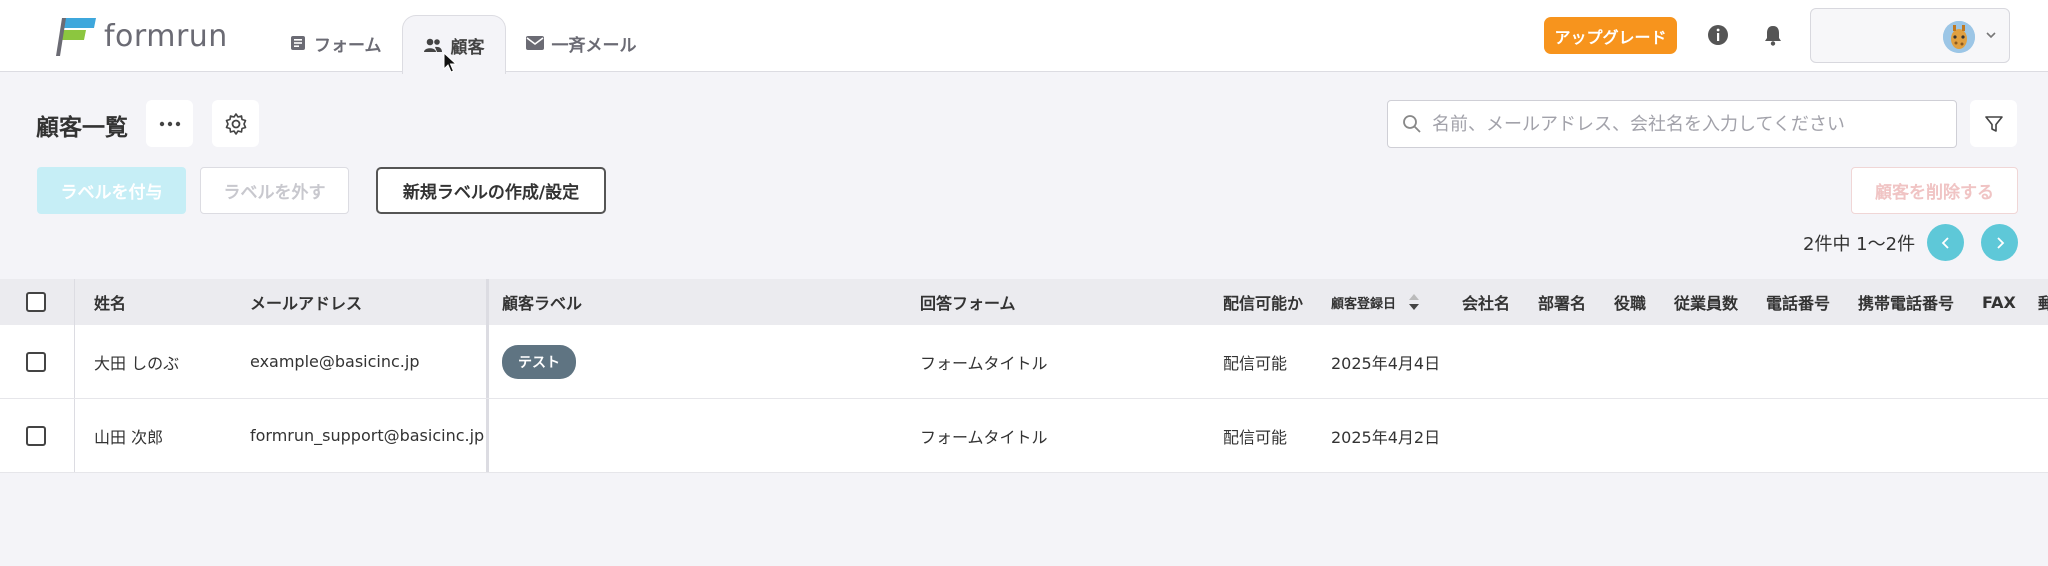 The width and height of the screenshot is (2048, 566). Describe the element at coordinates (335, 361) in the screenshot. I see `cell-email: example@basicinc.jp` at that location.